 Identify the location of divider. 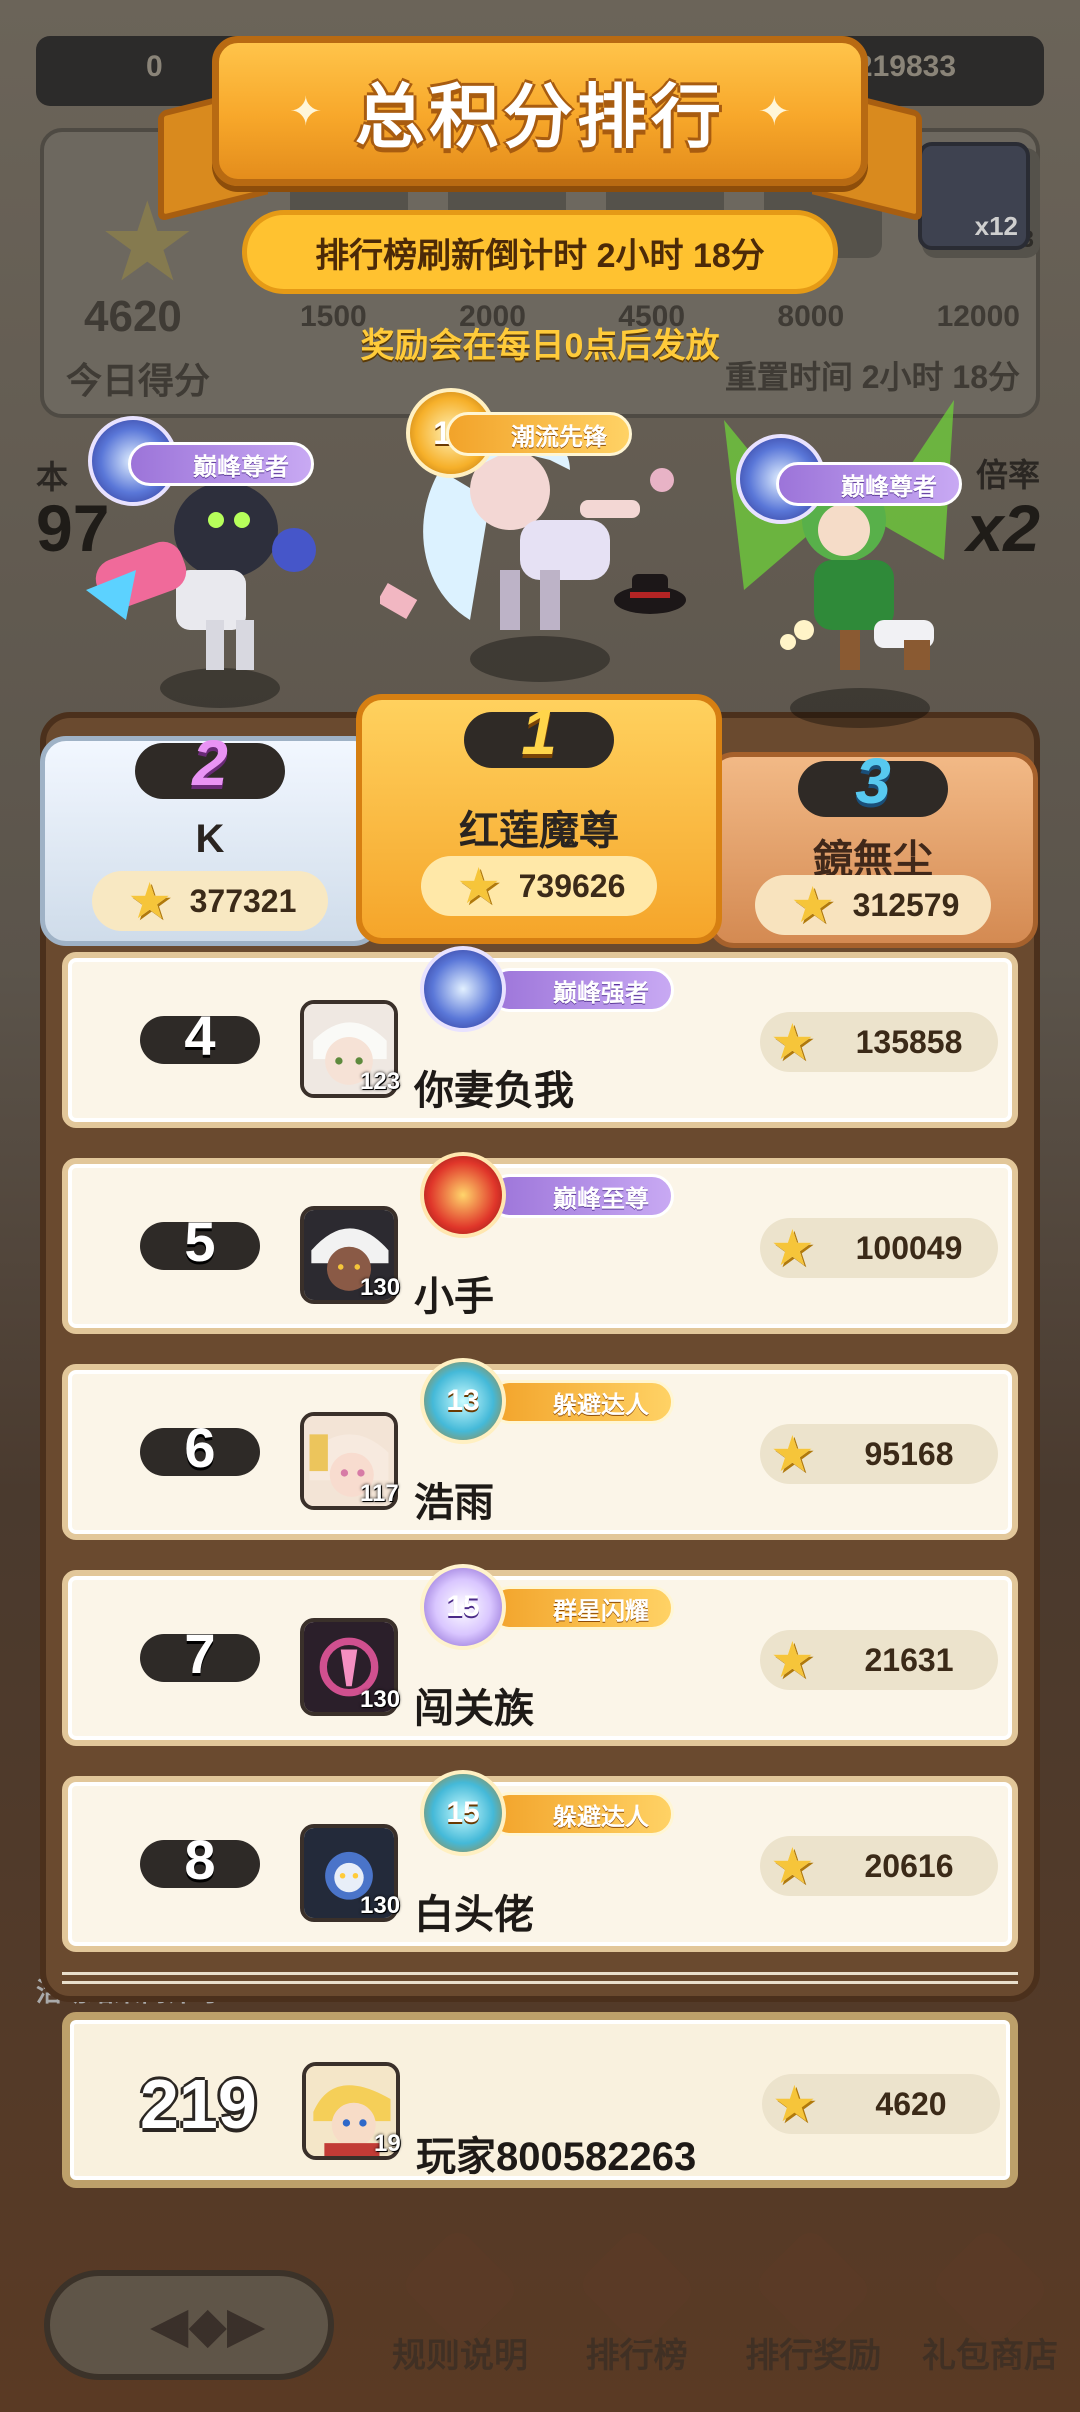
(540, 1978).